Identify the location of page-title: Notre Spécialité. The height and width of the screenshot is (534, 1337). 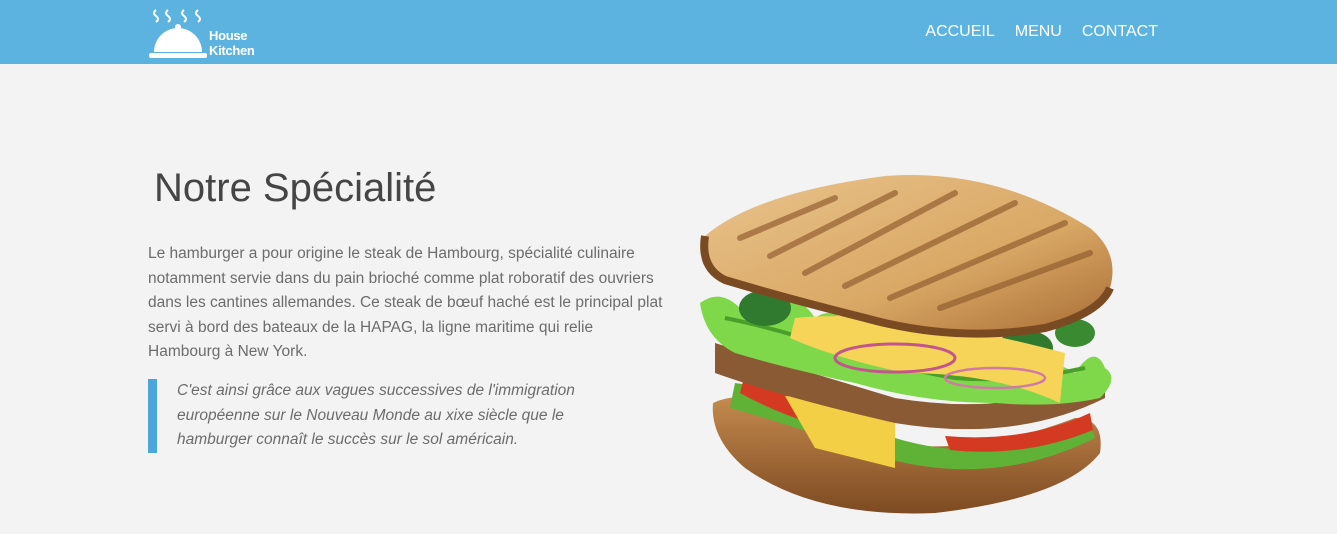
(295, 188).